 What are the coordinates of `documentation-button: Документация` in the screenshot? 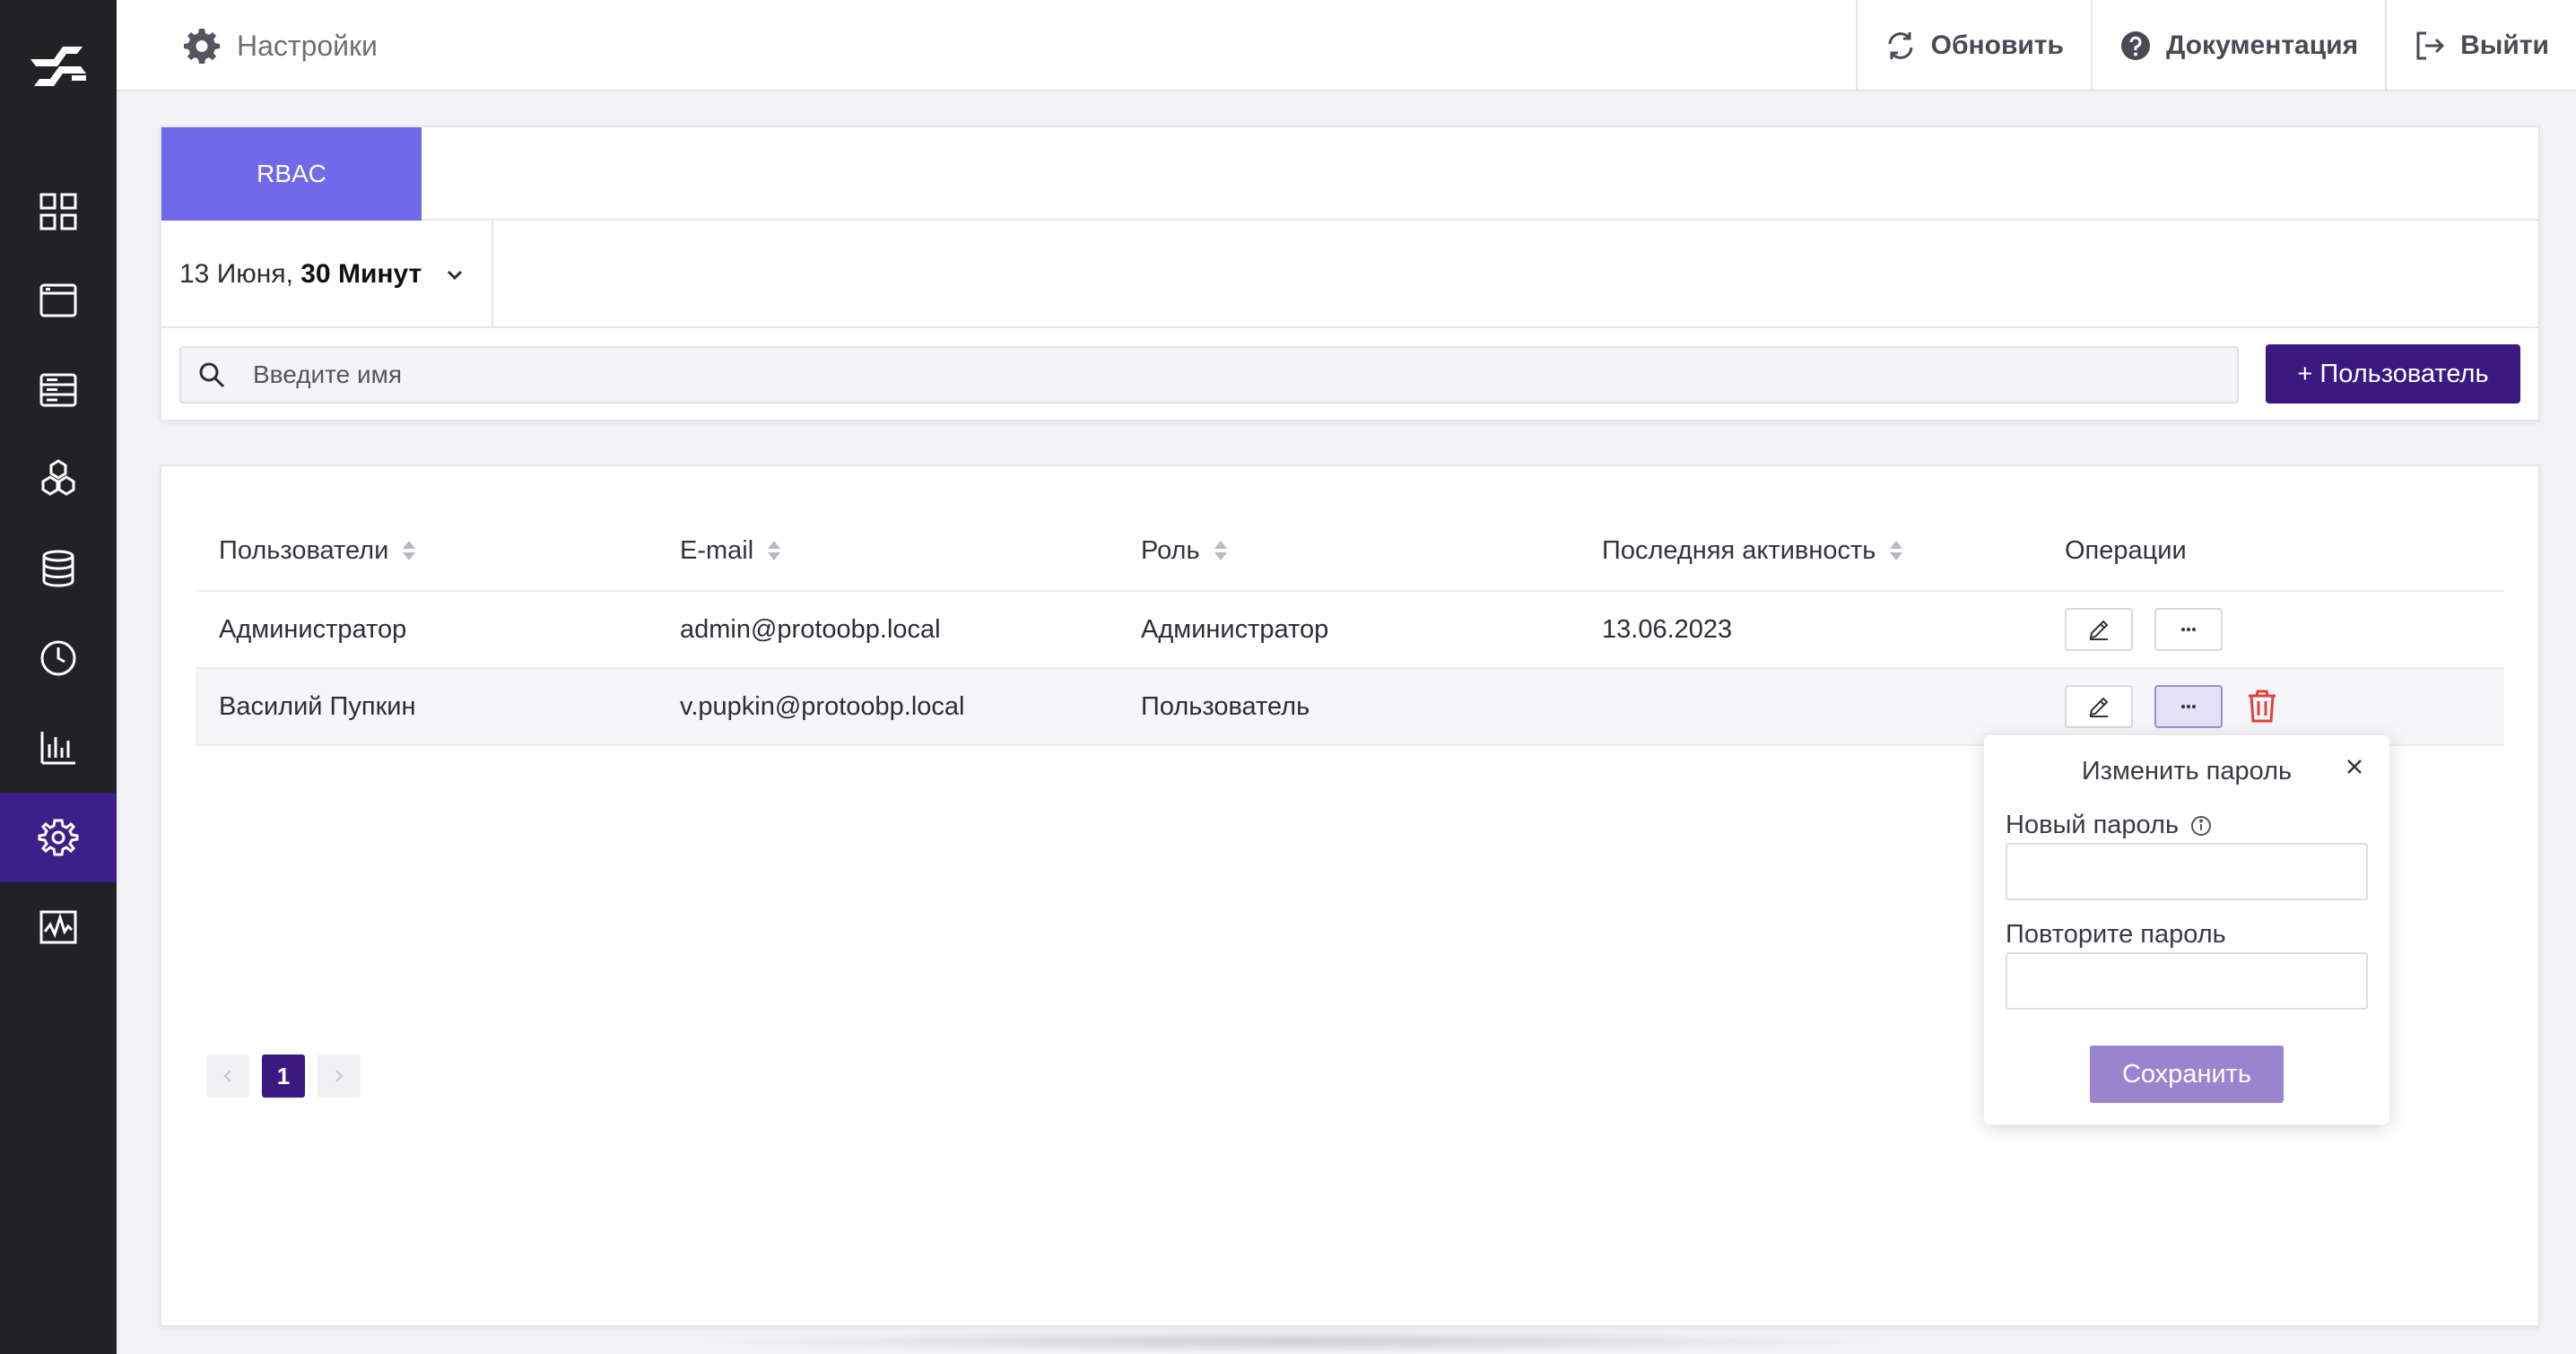 It's located at (2237, 45).